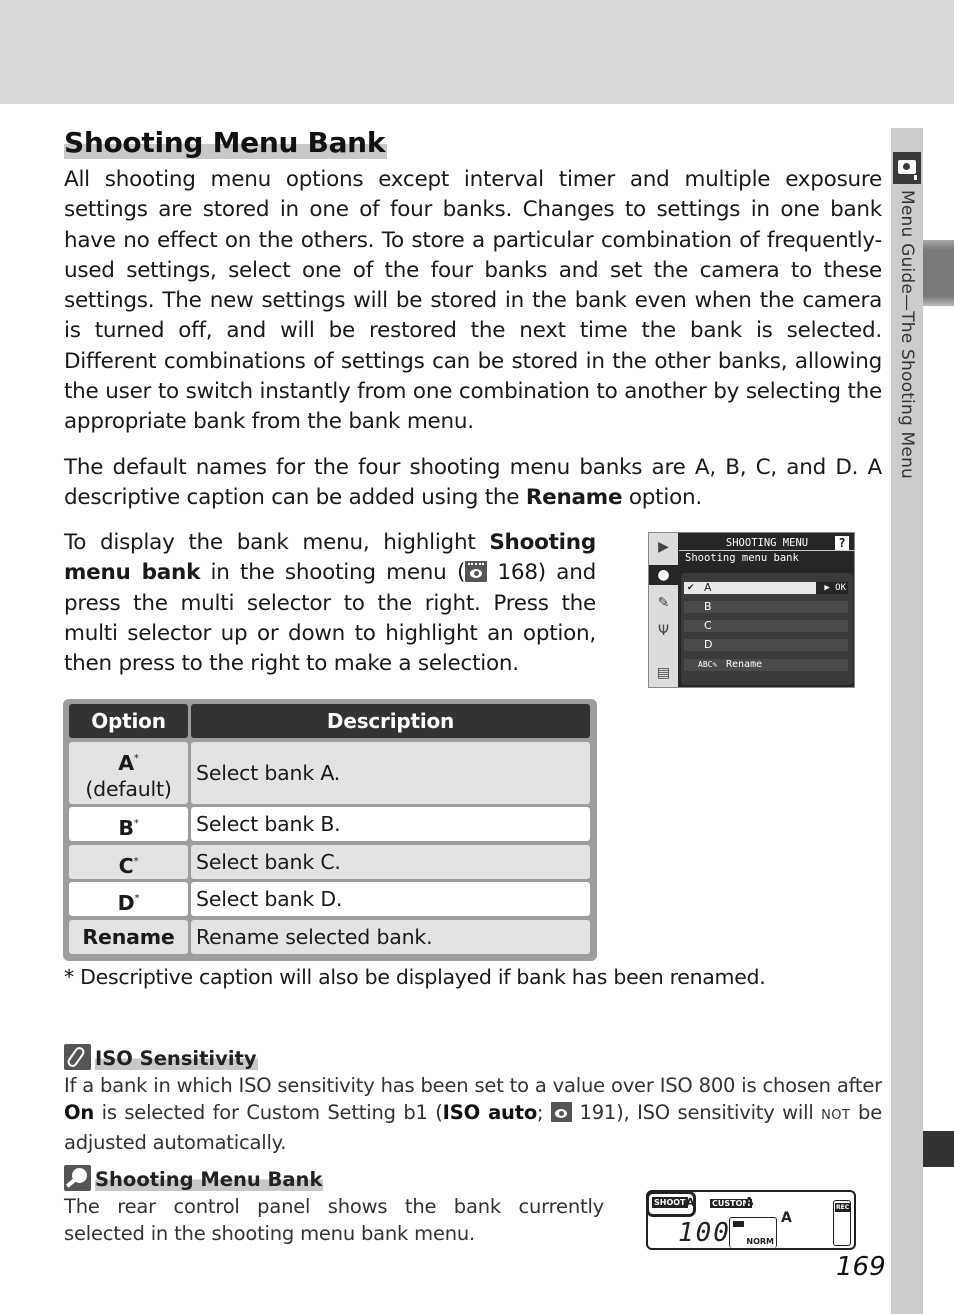 The width and height of the screenshot is (954, 1314). I want to click on table-row-description: Select bank C., so click(390, 862).